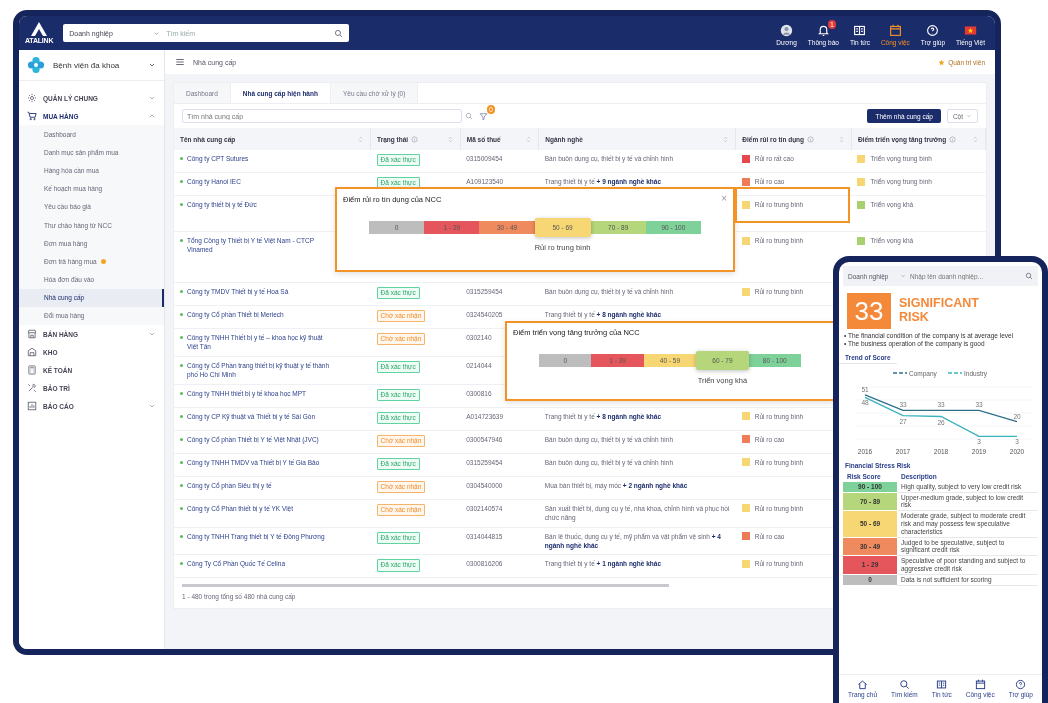 This screenshot has width=1048, height=703. Describe the element at coordinates (32, 370) in the screenshot. I see `calculator-icon` at that location.